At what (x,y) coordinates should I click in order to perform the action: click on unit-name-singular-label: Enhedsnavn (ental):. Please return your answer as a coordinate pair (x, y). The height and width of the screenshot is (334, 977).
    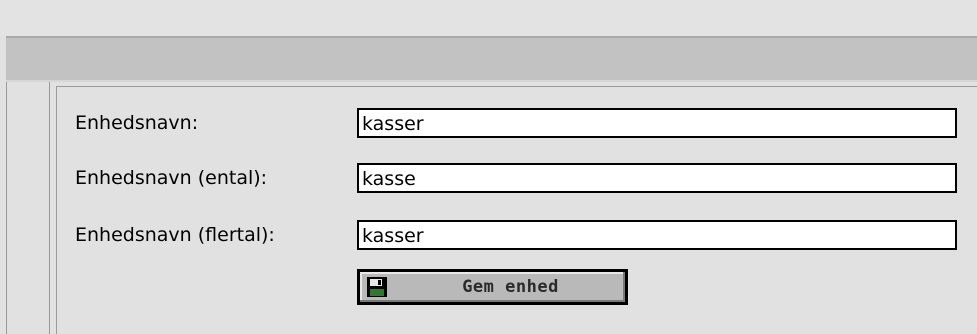
    Looking at the image, I should click on (171, 178).